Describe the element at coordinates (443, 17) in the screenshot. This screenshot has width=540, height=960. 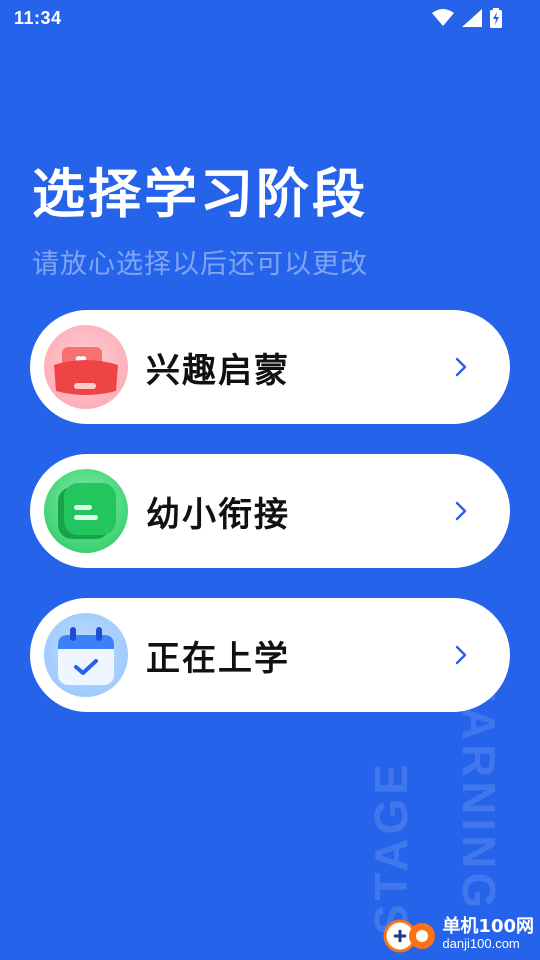
I see `wifi-icon` at that location.